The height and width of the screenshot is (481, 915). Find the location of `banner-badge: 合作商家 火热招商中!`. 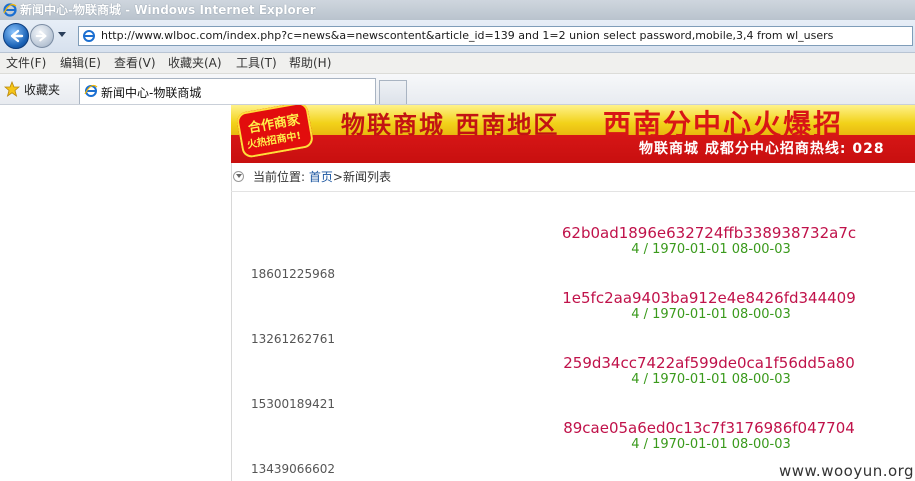

banner-badge: 合作商家 火热招商中! is located at coordinates (275, 132).